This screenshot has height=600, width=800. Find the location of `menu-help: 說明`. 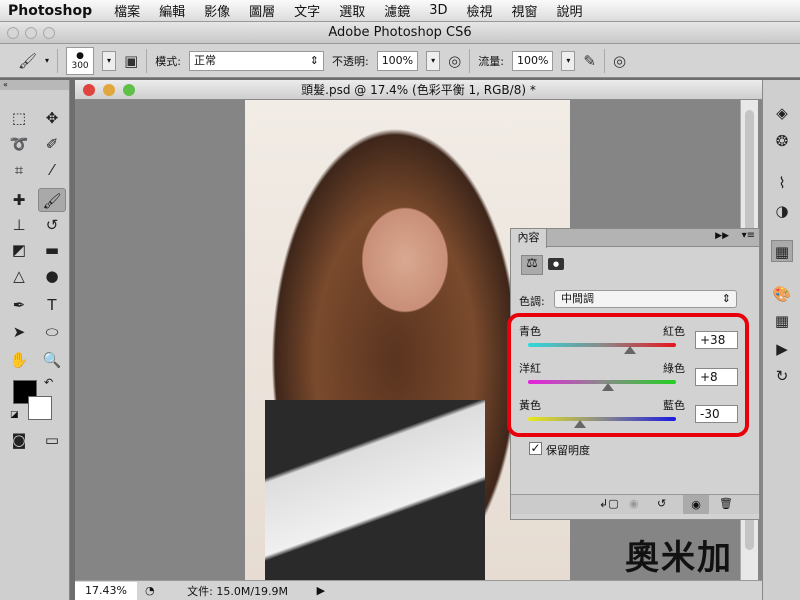

menu-help: 說明 is located at coordinates (570, 10).